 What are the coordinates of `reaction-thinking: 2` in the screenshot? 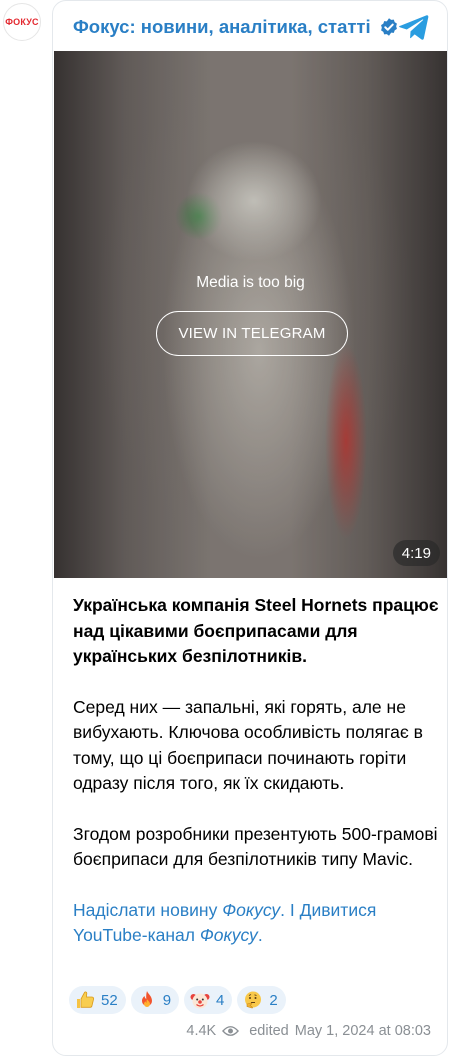 It's located at (261, 1000).